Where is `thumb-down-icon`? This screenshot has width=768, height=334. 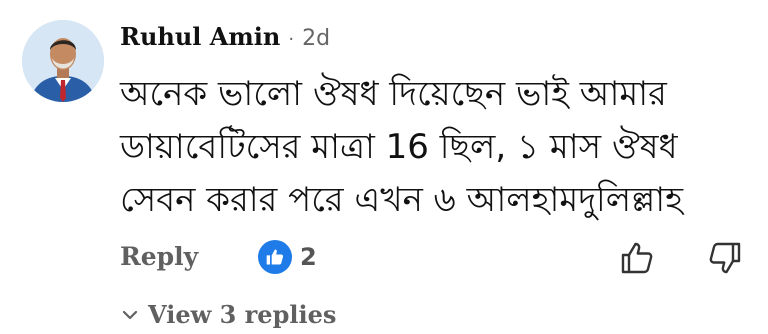
thumb-down-icon is located at coordinates (725, 258).